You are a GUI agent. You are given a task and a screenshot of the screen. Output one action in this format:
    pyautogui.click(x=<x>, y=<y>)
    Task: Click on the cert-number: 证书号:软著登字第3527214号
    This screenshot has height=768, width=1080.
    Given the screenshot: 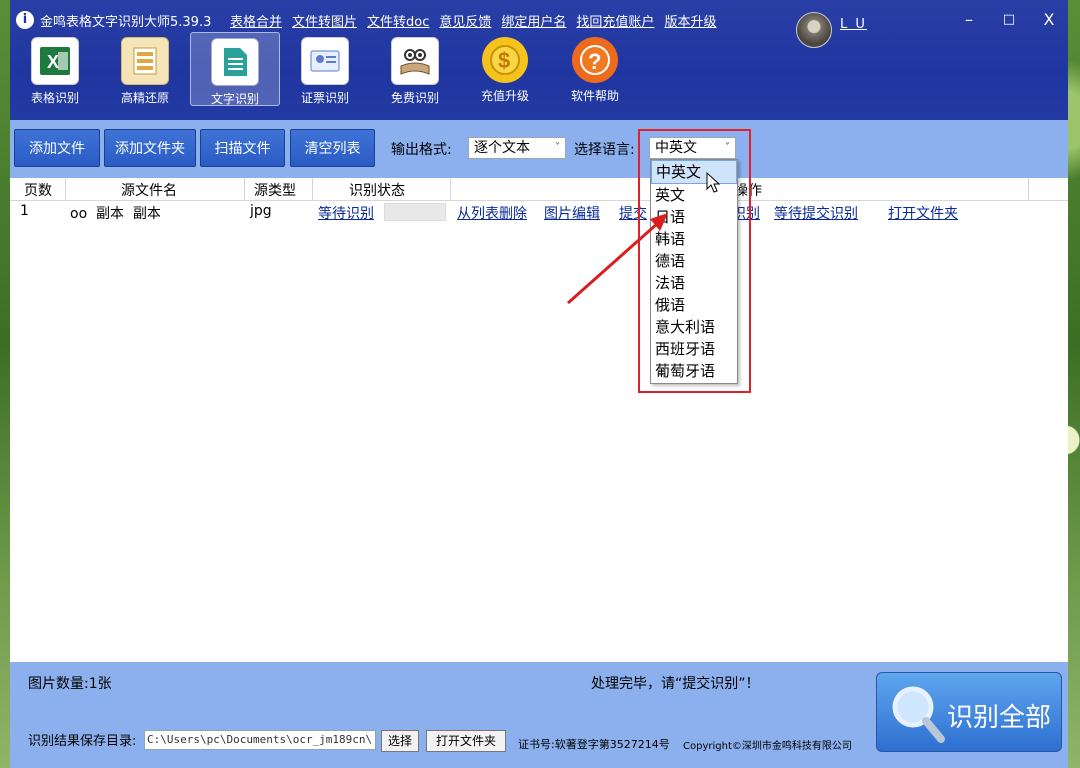 What is the action you would take?
    pyautogui.click(x=594, y=744)
    